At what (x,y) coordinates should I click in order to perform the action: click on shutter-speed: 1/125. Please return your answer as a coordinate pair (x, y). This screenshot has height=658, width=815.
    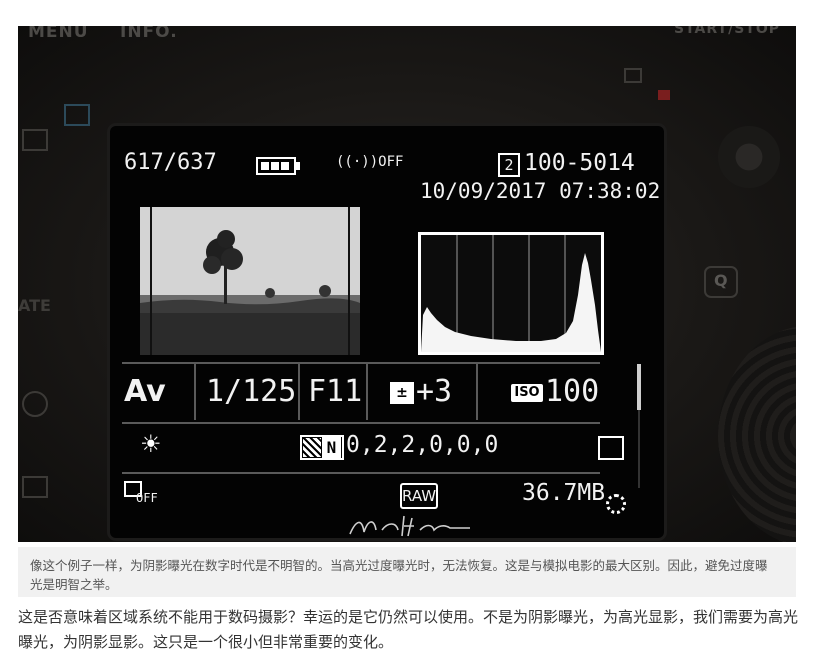
    Looking at the image, I should click on (251, 391).